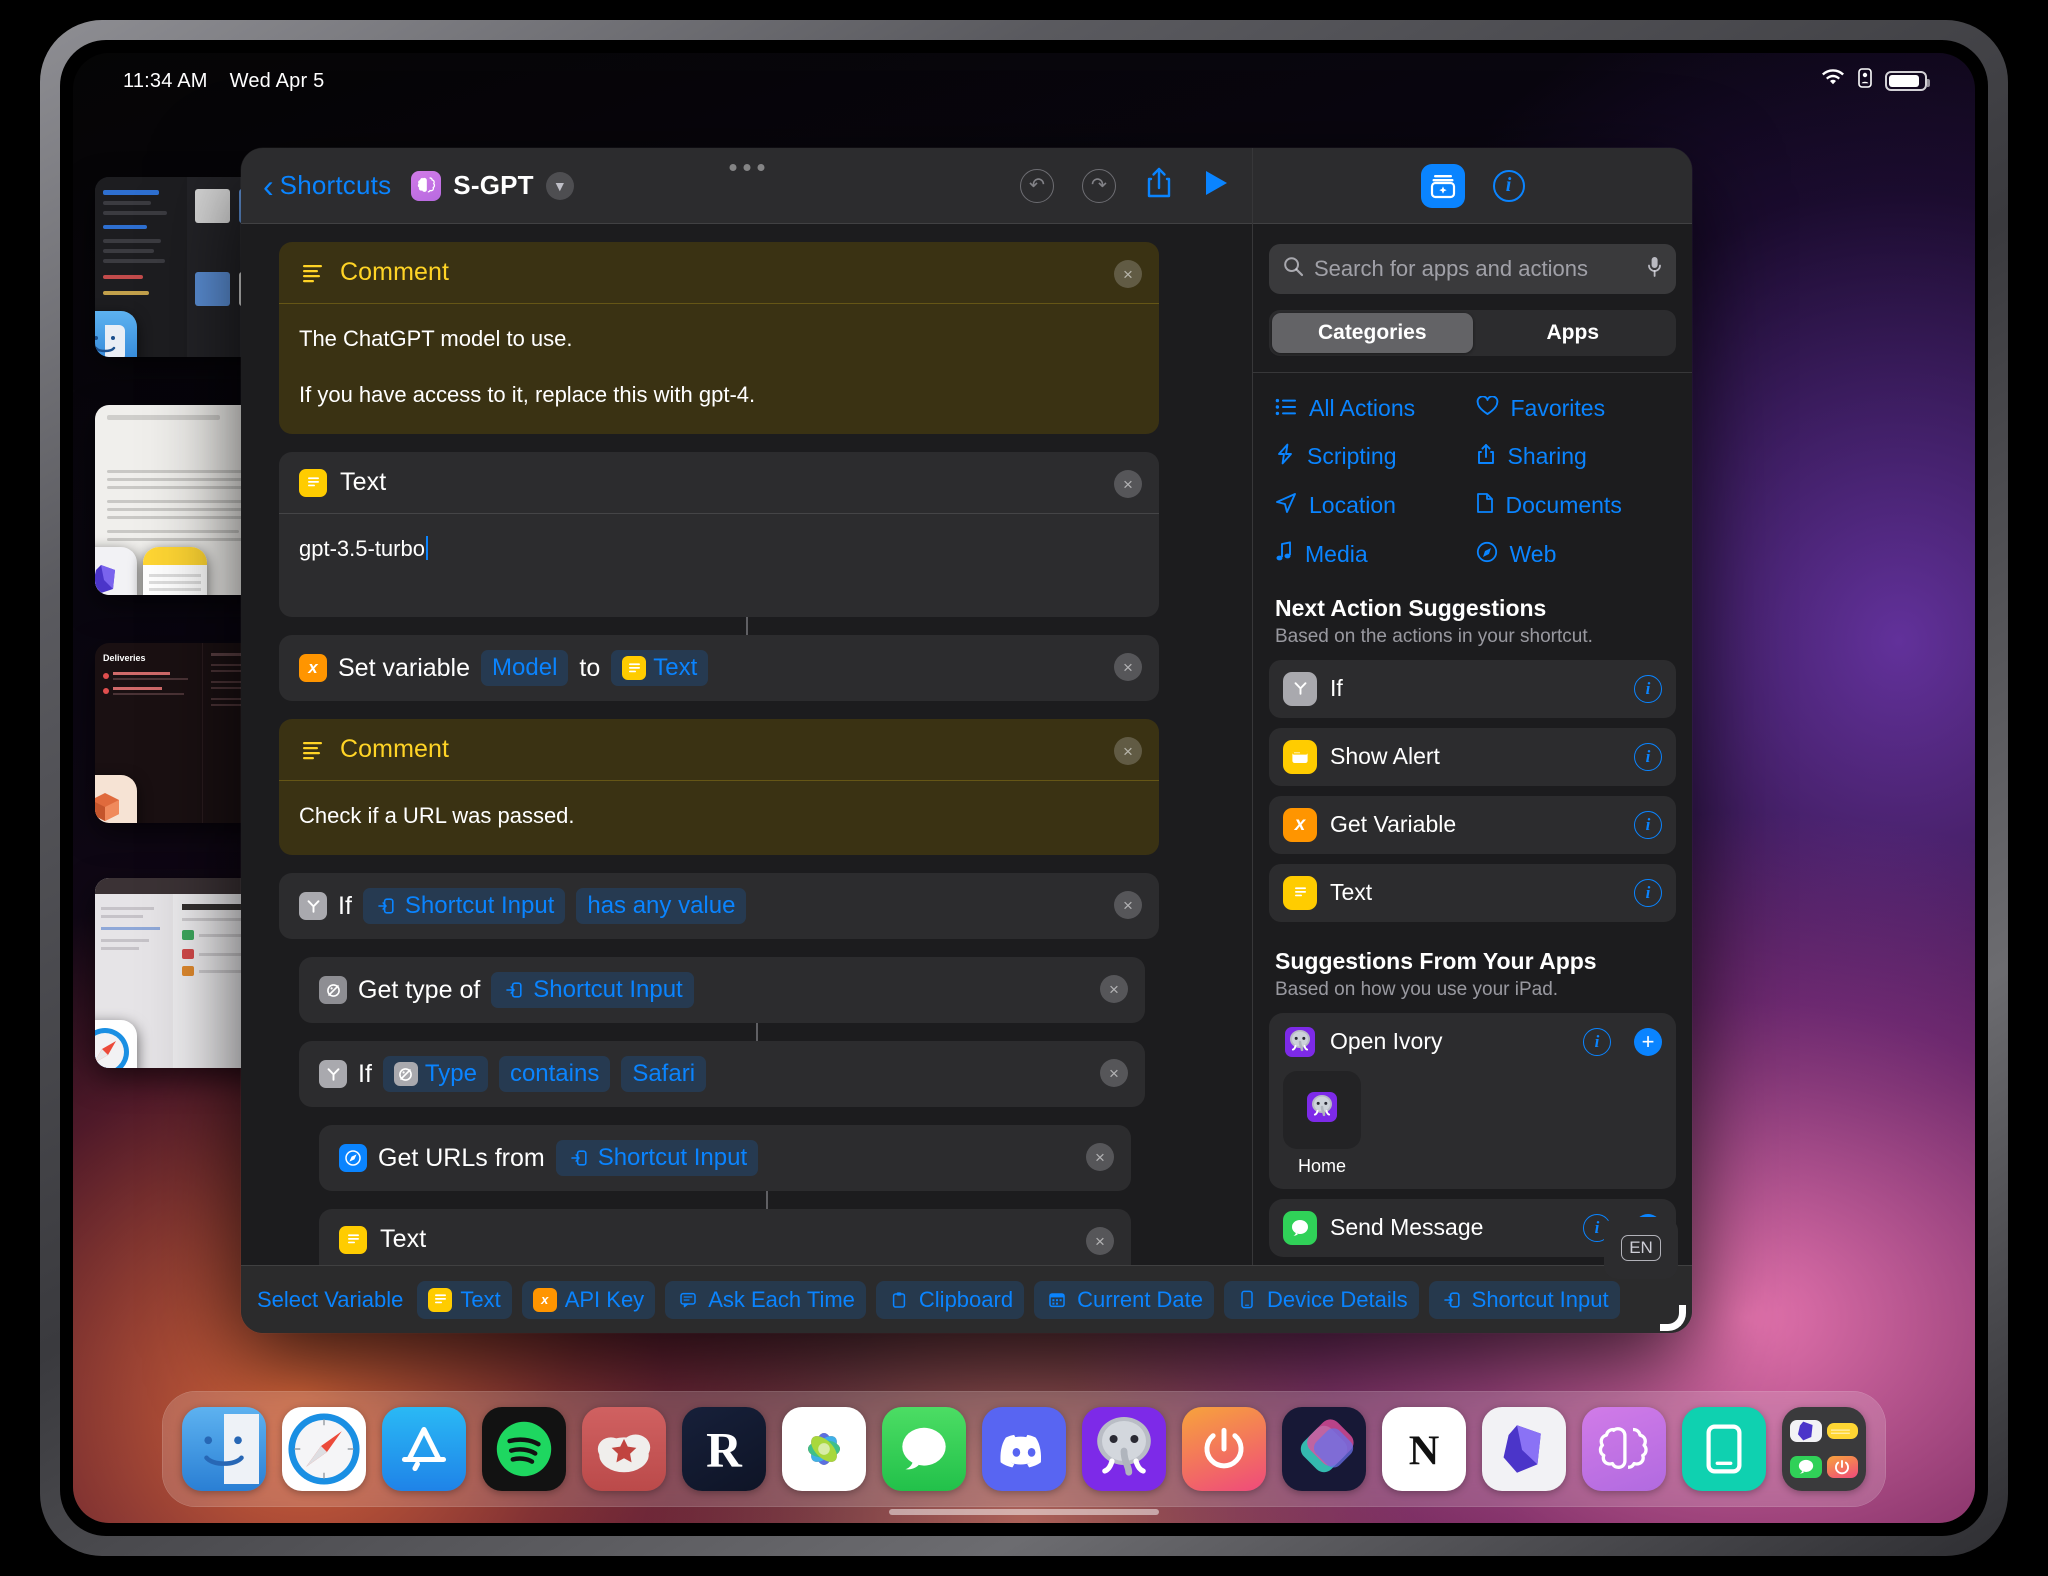 The width and height of the screenshot is (2048, 1576). I want to click on action-card-text: Text gpt-3.5-turbo ×, so click(719, 535).